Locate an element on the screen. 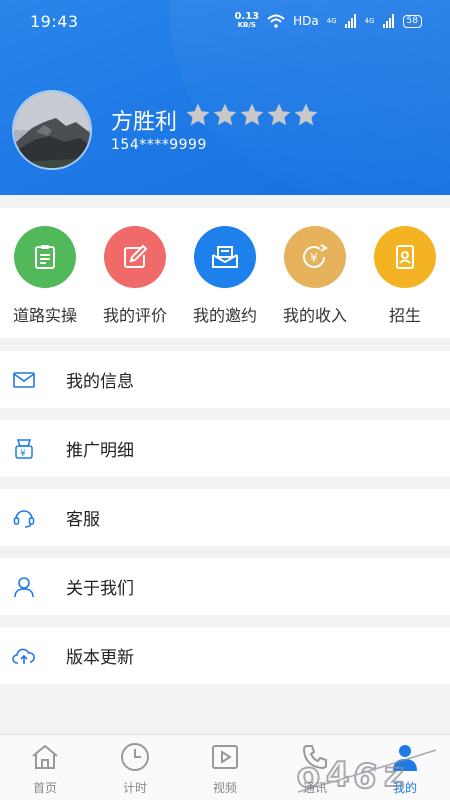 The image size is (450, 800). quick-action-my-income: ¥ 我的收入 is located at coordinates (315, 276).